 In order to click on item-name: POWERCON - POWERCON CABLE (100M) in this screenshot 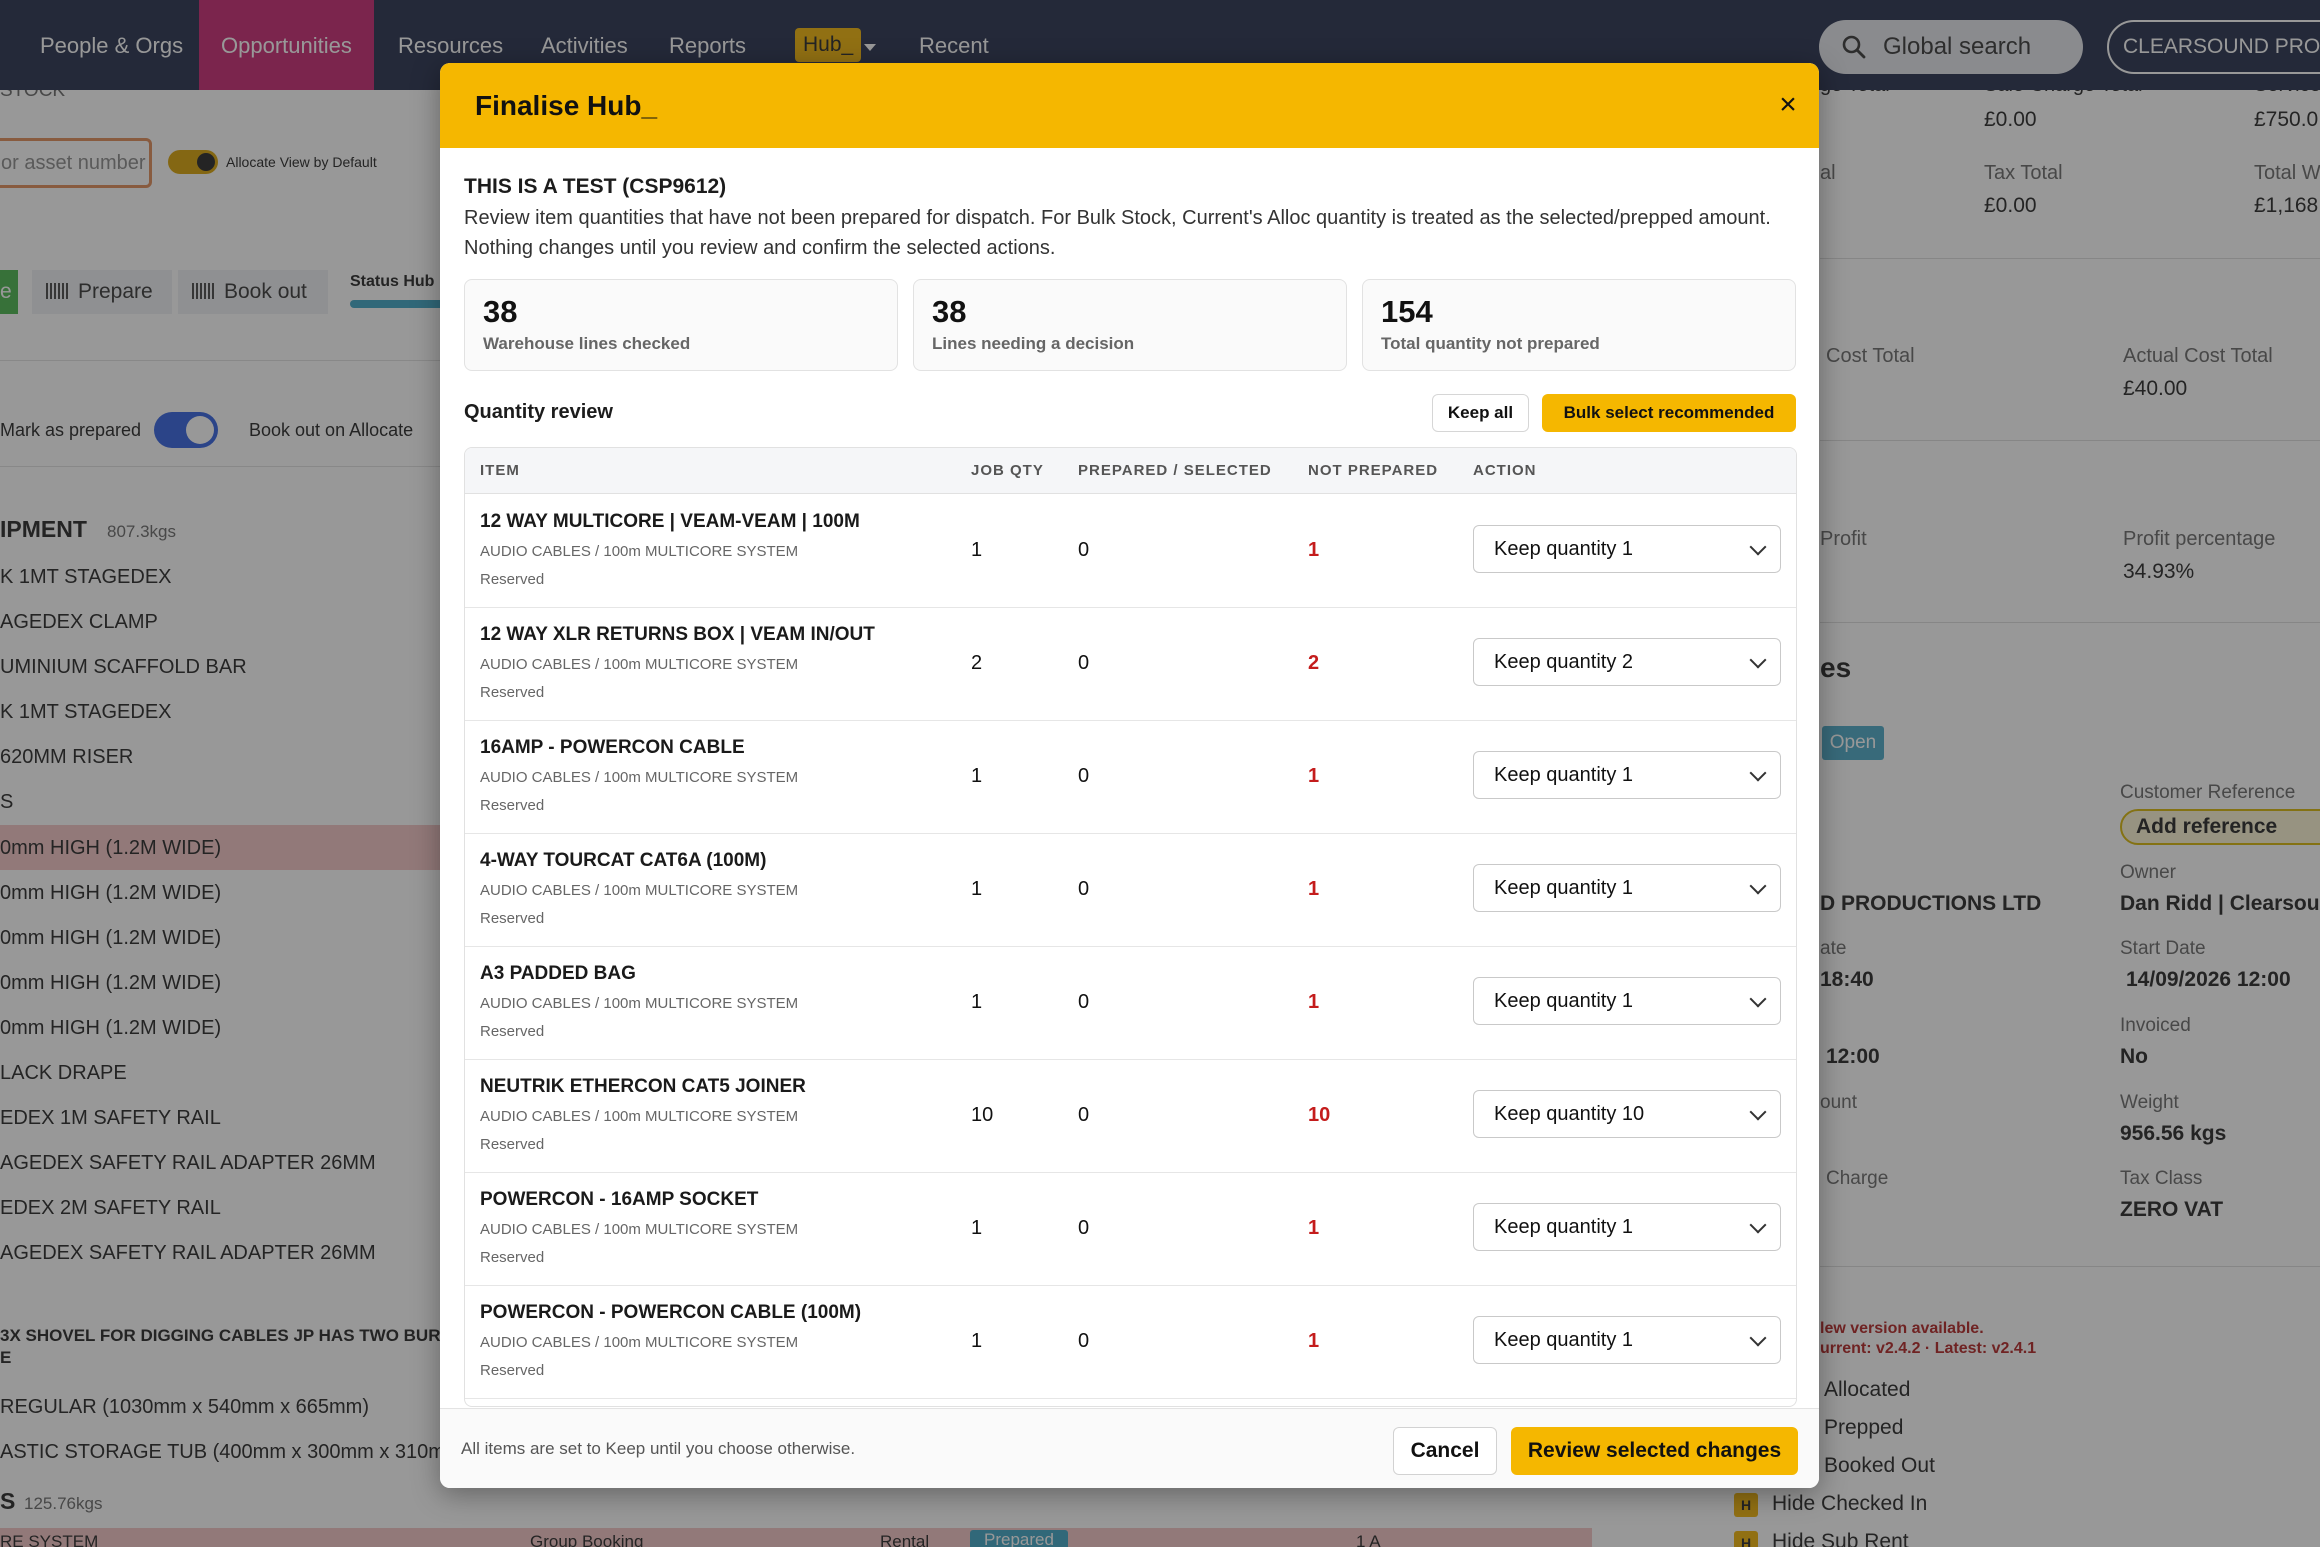, I will do `click(671, 1312)`.